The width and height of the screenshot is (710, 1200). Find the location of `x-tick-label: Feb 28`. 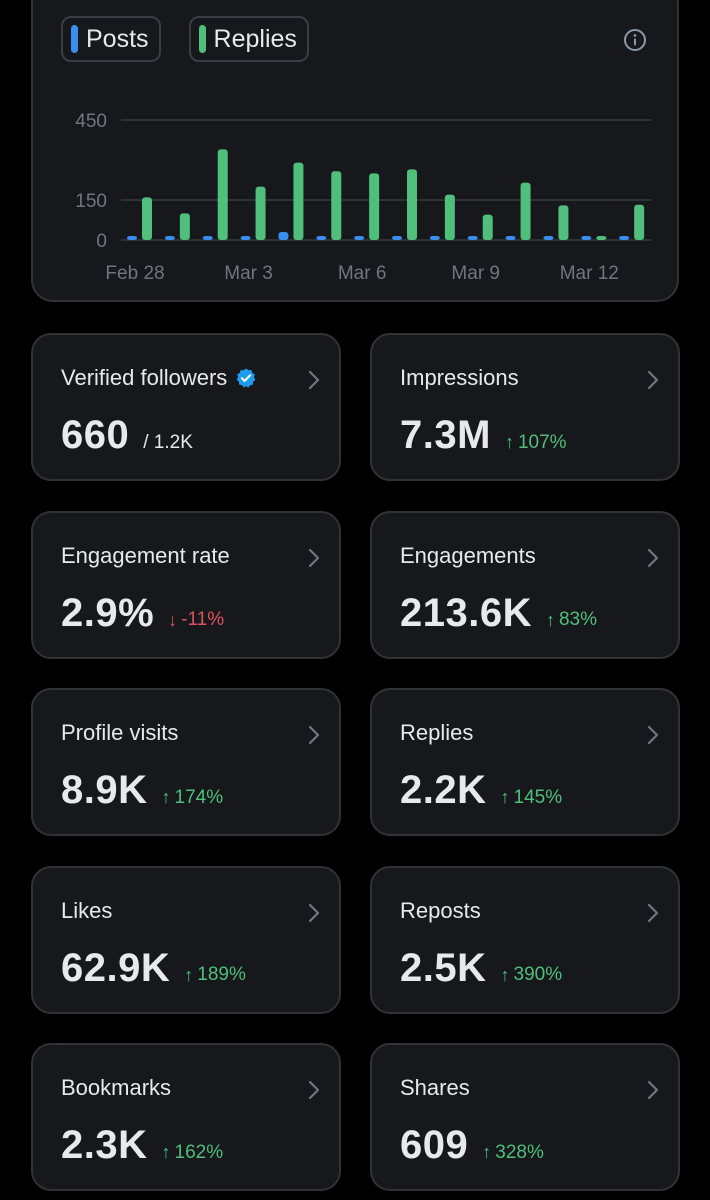

x-tick-label: Feb 28 is located at coordinates (134, 273).